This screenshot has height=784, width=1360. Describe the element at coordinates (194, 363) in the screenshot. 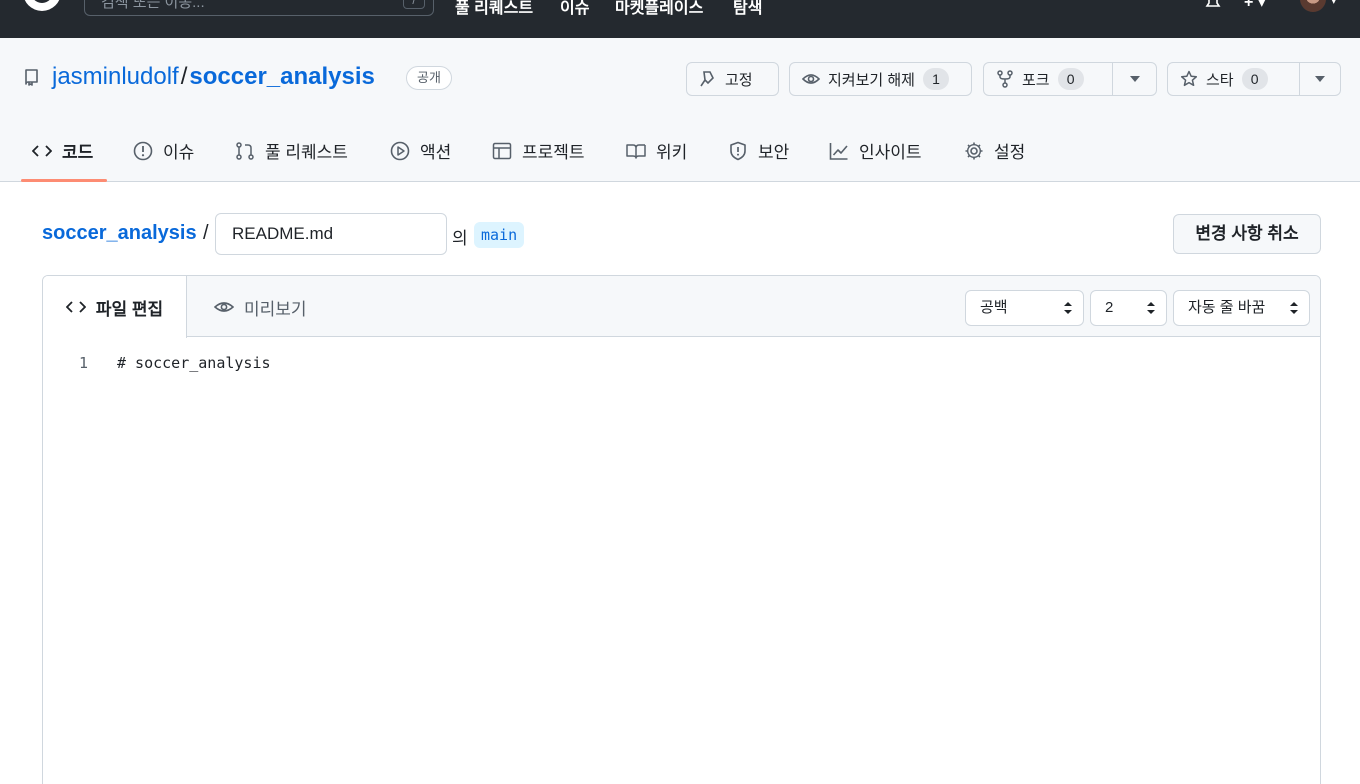

I see `line-text: # soccer_analysis` at that location.